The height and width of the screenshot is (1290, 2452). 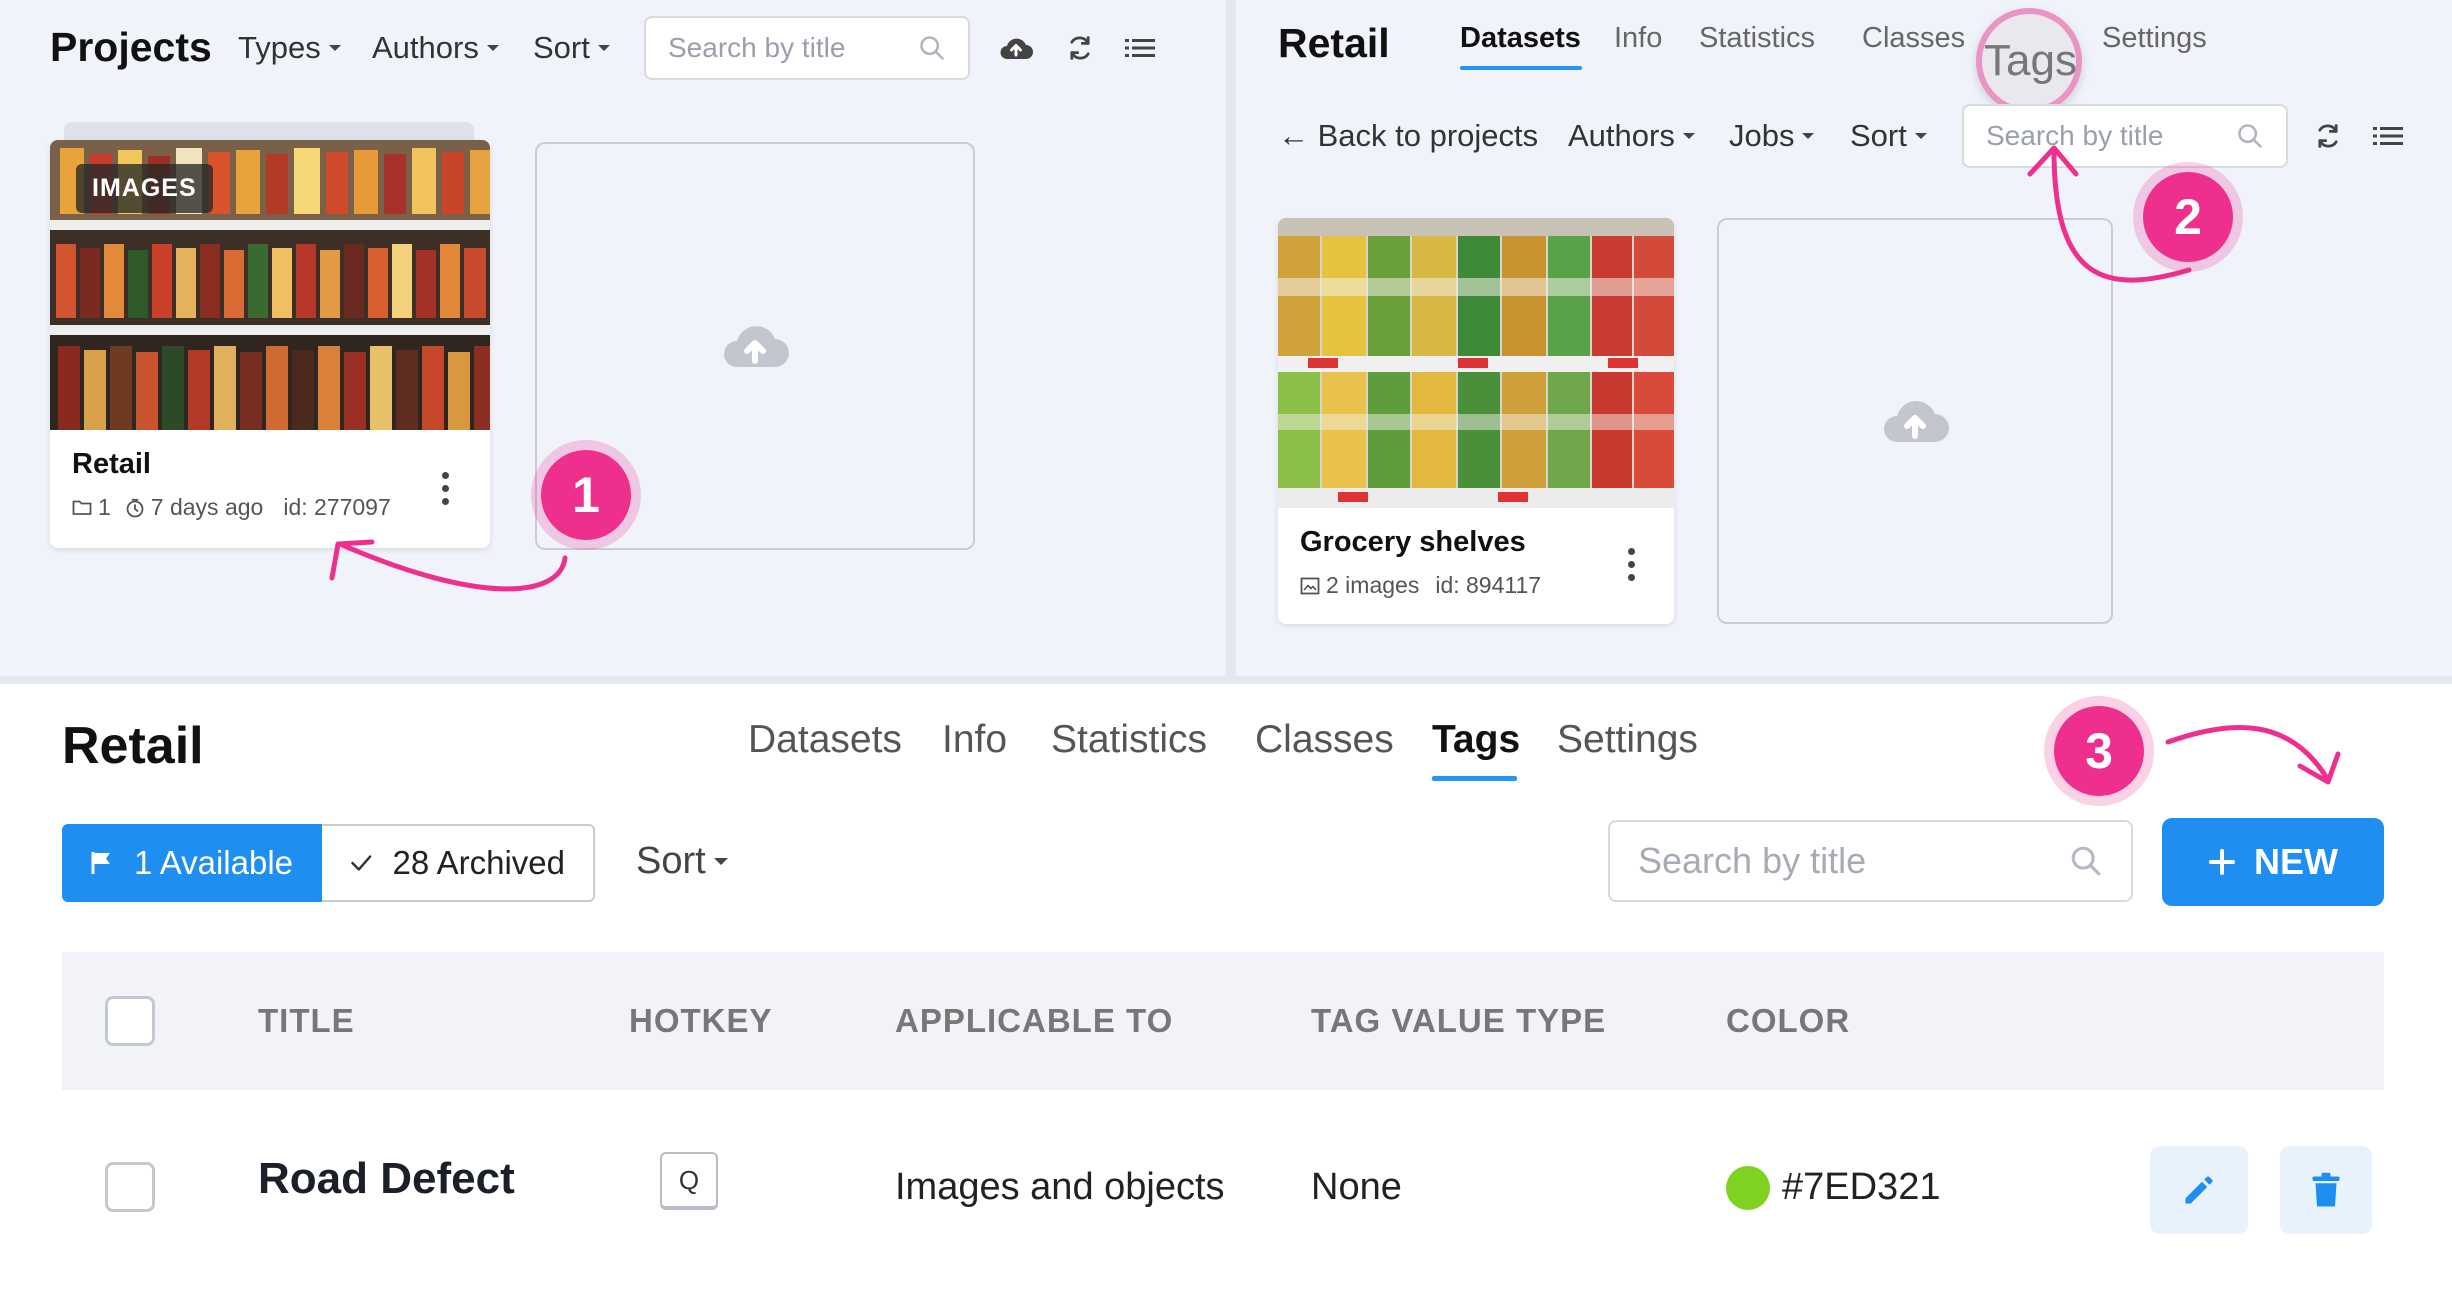 What do you see at coordinates (130, 1187) in the screenshot?
I see `row-checkbox` at bounding box center [130, 1187].